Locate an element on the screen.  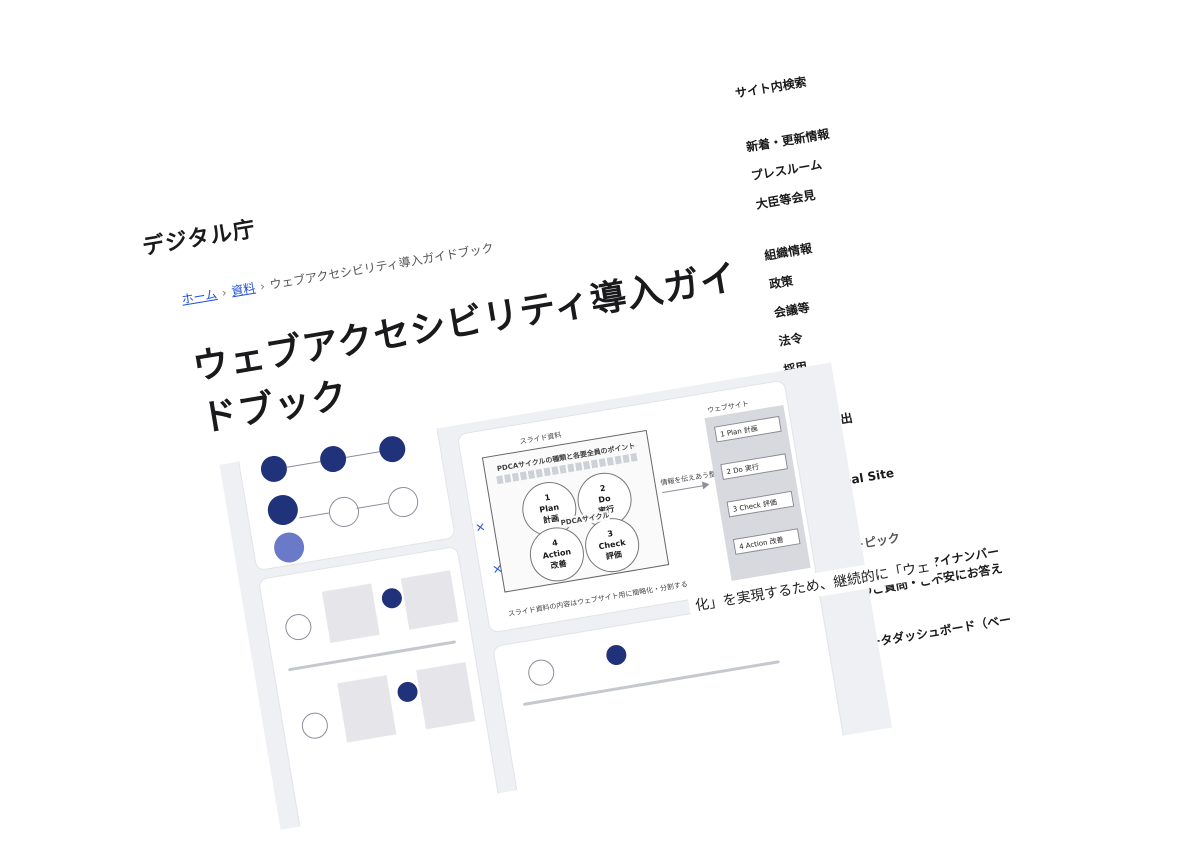
breadcrumb: ホーム › 資料 › ウェブアクセシビリティ導入ガイドブック is located at coordinates (337, 273).